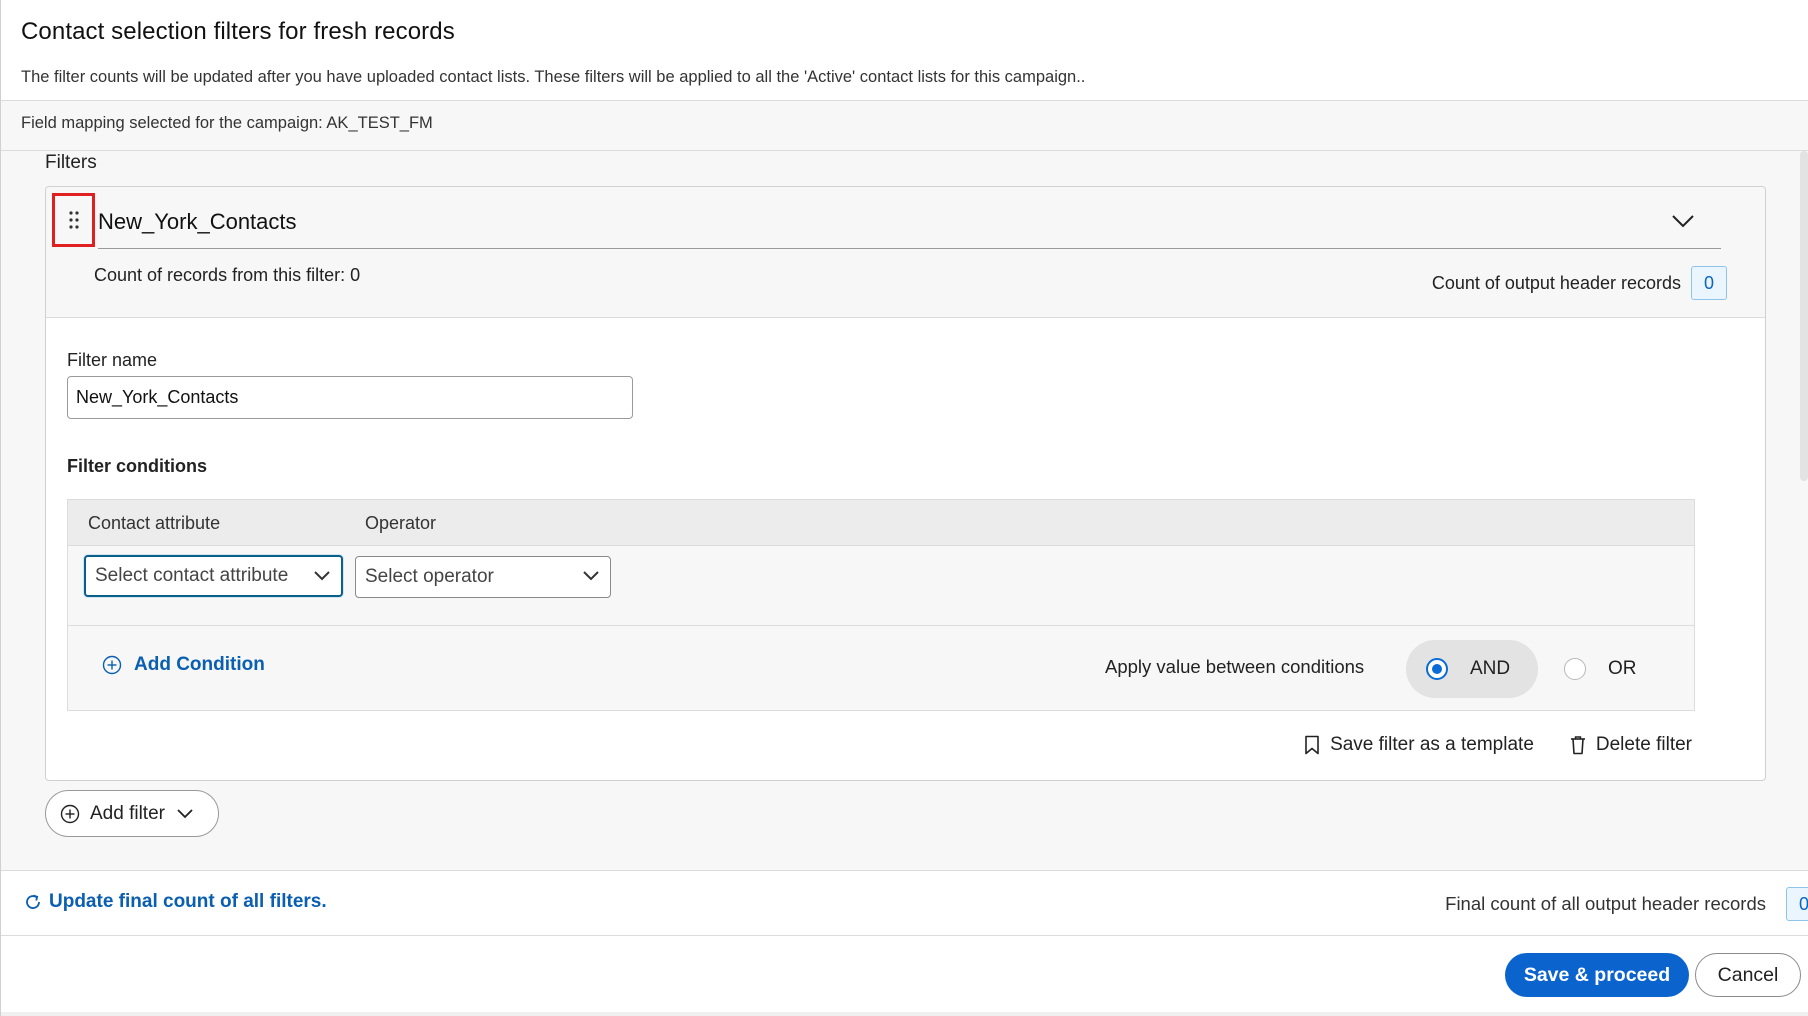 The height and width of the screenshot is (1016, 1808). What do you see at coordinates (1437, 669) in the screenshot?
I see `and-radio` at bounding box center [1437, 669].